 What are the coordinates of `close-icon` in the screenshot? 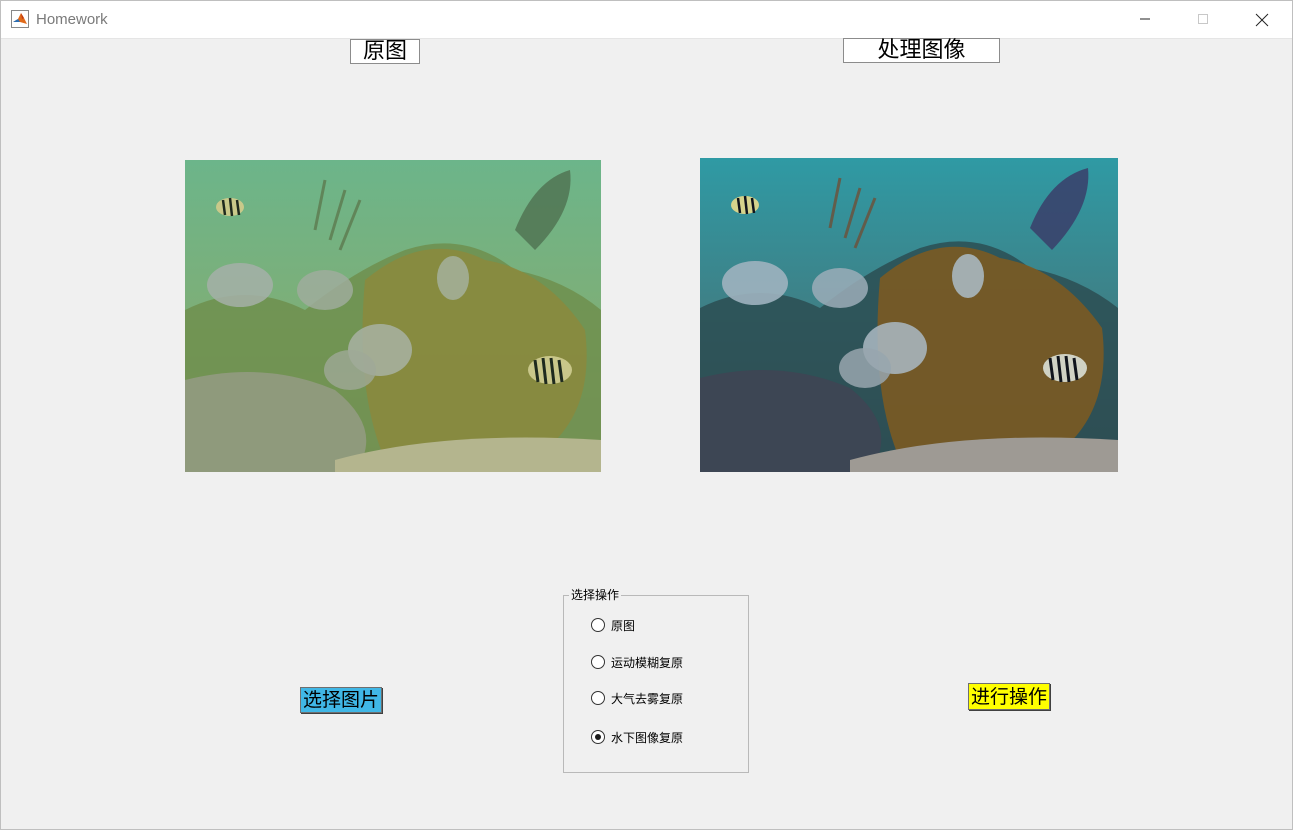 It's located at (1262, 20).